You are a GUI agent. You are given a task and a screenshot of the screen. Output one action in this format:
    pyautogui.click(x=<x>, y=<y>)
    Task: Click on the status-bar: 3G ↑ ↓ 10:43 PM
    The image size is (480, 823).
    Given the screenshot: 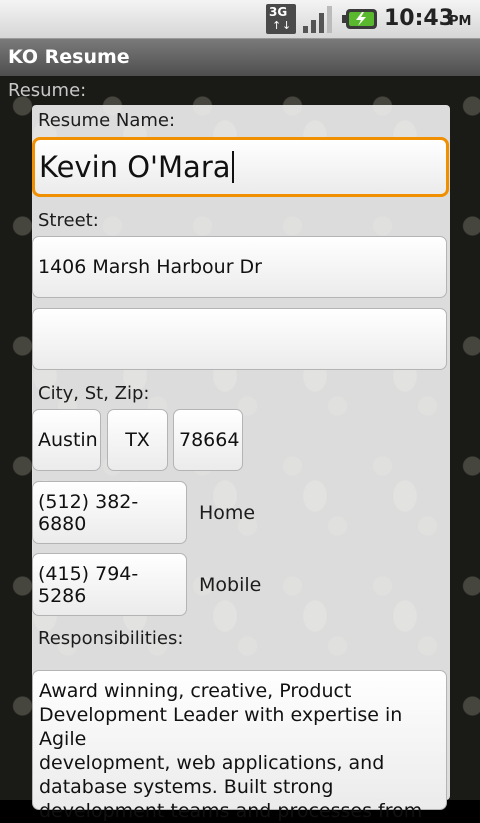 What is the action you would take?
    pyautogui.click(x=240, y=19)
    